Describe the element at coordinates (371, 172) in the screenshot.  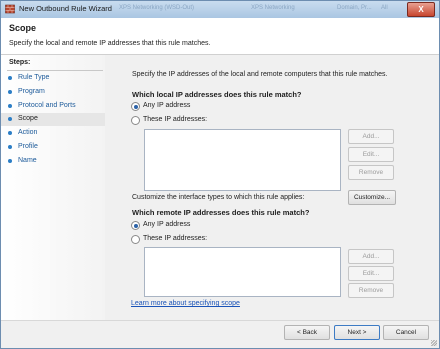
I see `local-remove-button: Remove` at that location.